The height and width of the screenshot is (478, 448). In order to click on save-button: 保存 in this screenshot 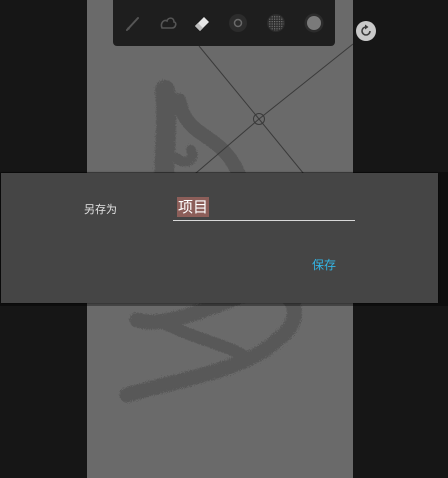, I will do `click(324, 264)`.